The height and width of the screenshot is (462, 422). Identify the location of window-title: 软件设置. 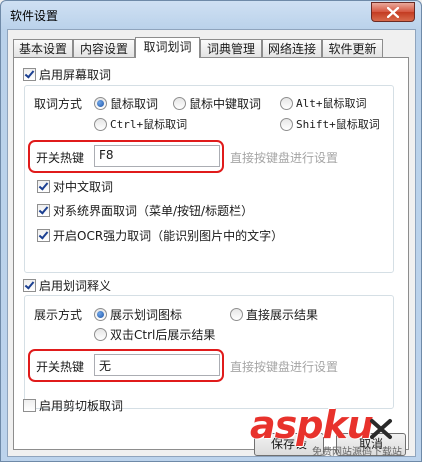
(34, 16).